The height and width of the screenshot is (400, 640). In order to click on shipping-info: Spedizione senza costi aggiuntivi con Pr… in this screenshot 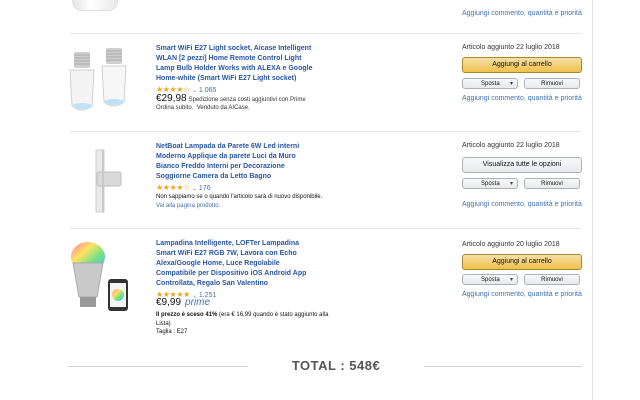, I will do `click(247, 100)`.